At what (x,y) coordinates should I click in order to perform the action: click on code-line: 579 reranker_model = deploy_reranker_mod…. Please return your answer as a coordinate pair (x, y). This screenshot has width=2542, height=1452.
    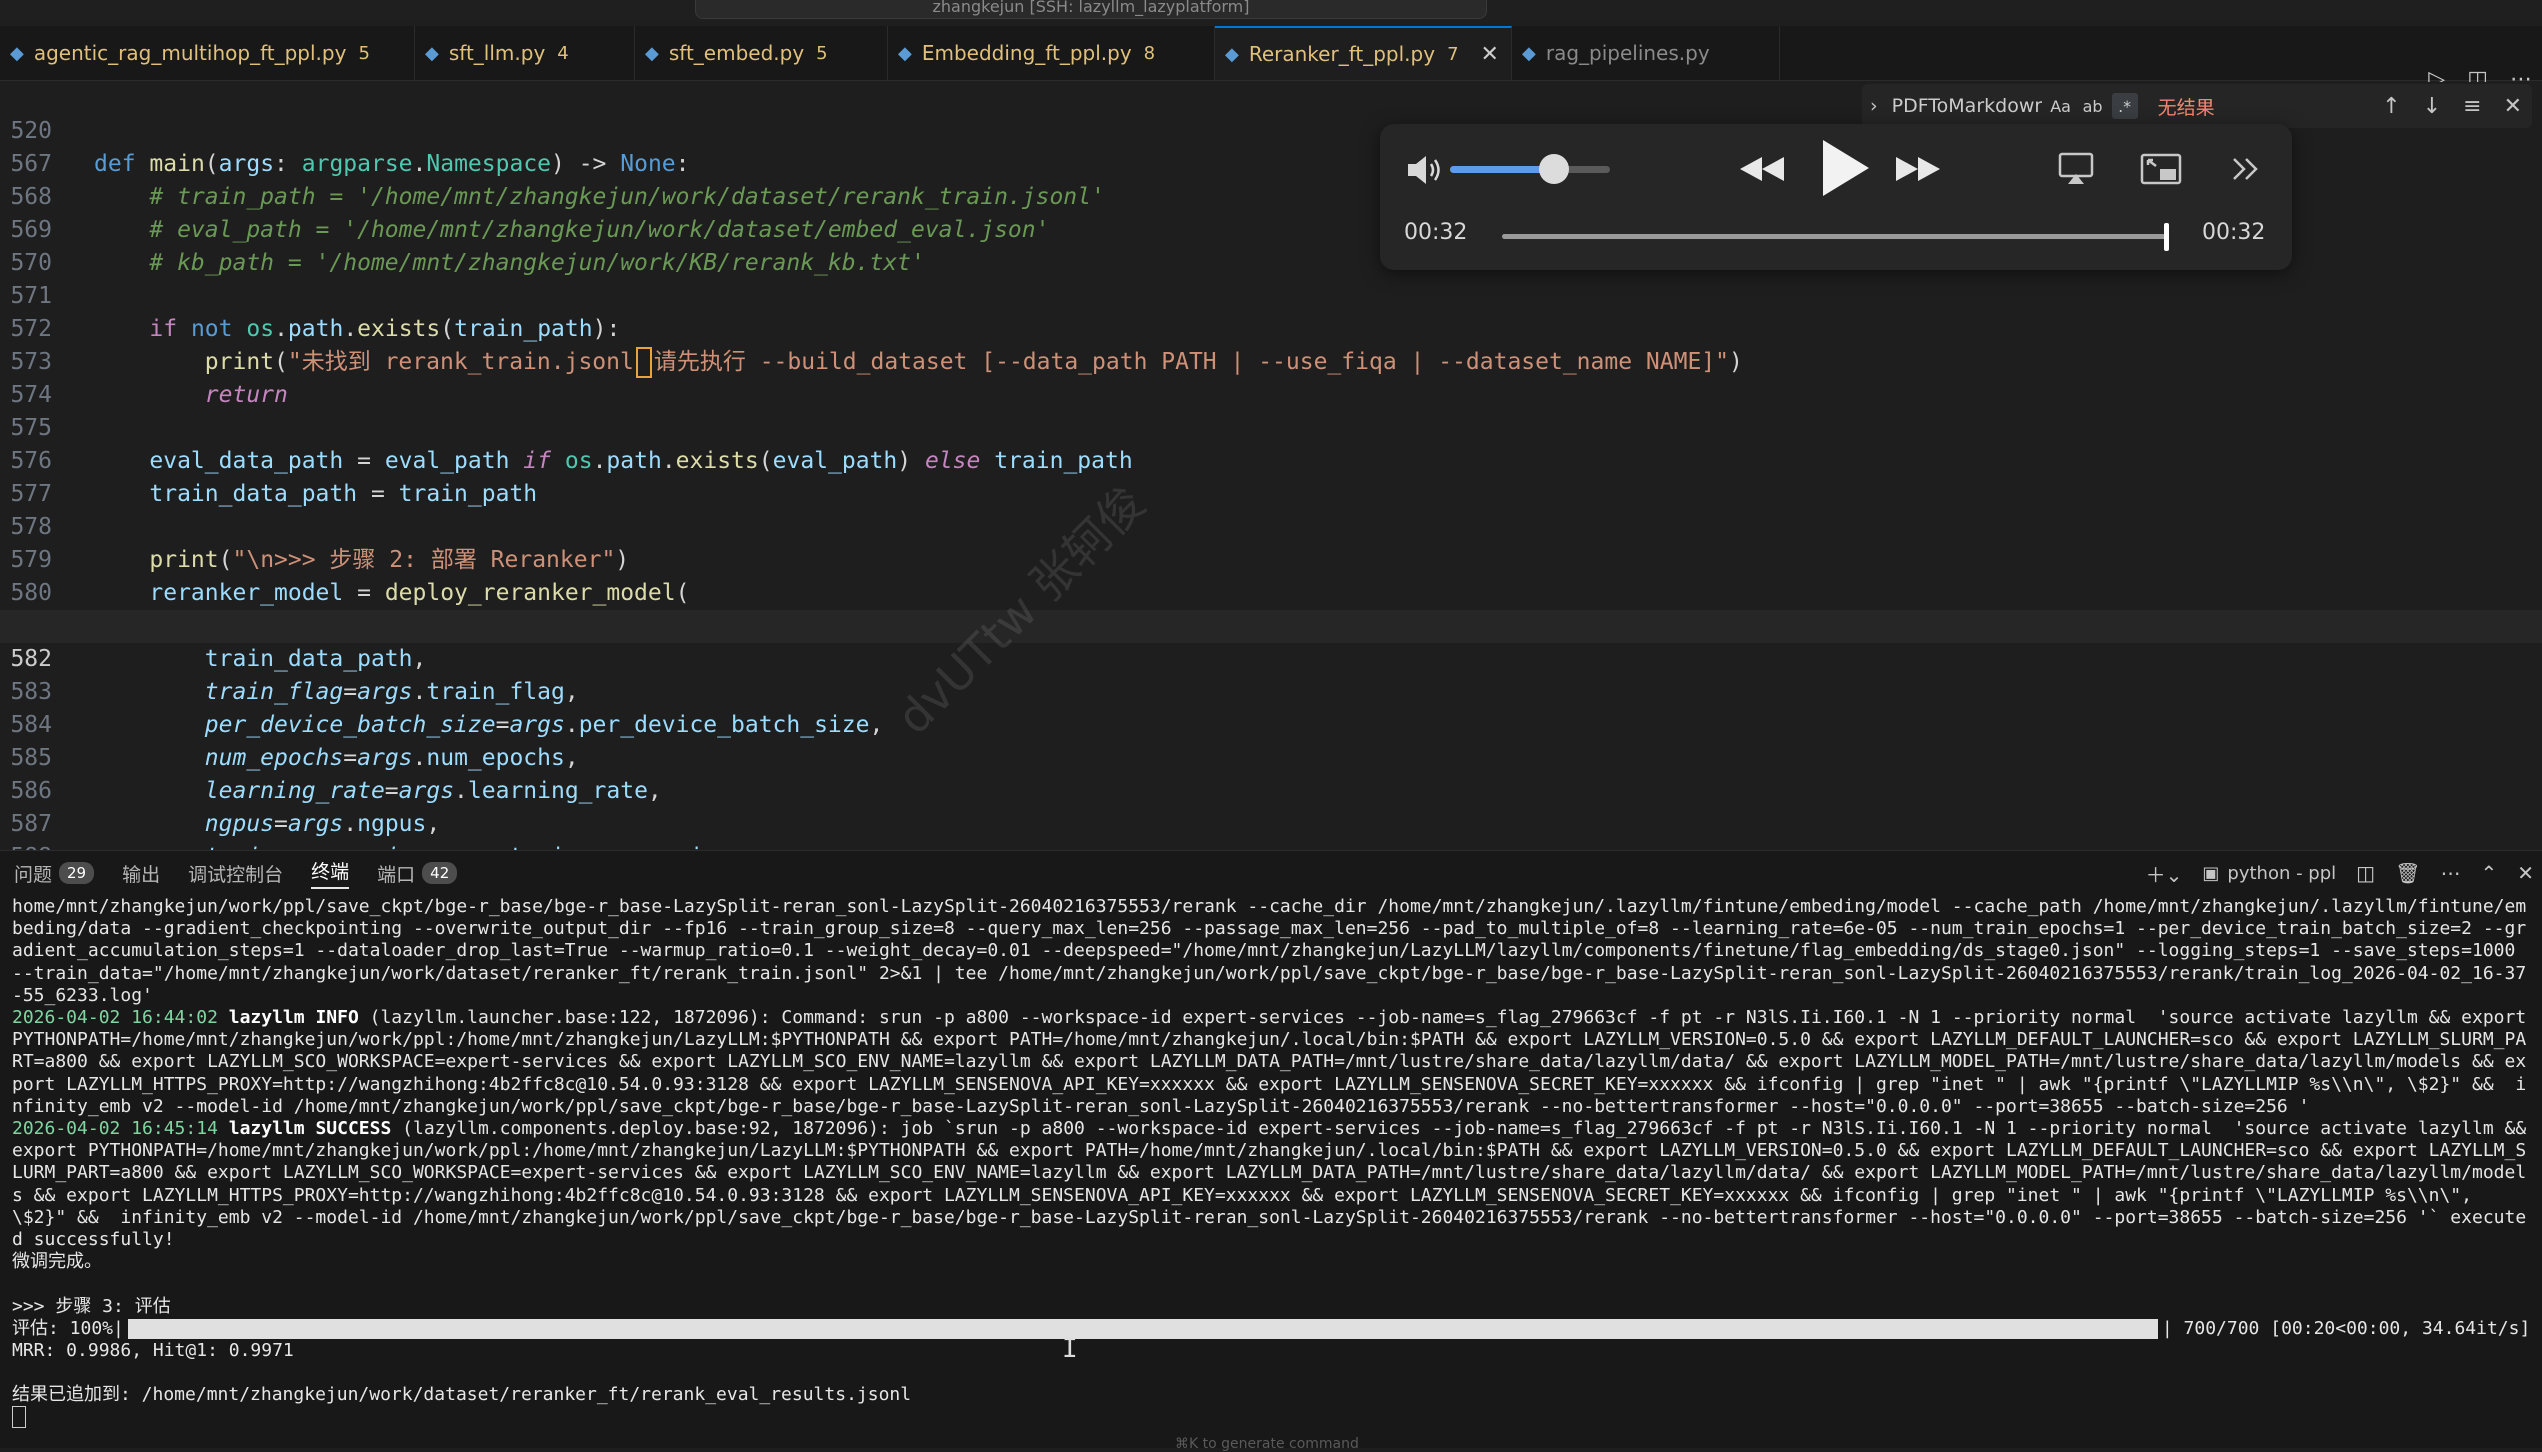
    Looking at the image, I should click on (350, 576).